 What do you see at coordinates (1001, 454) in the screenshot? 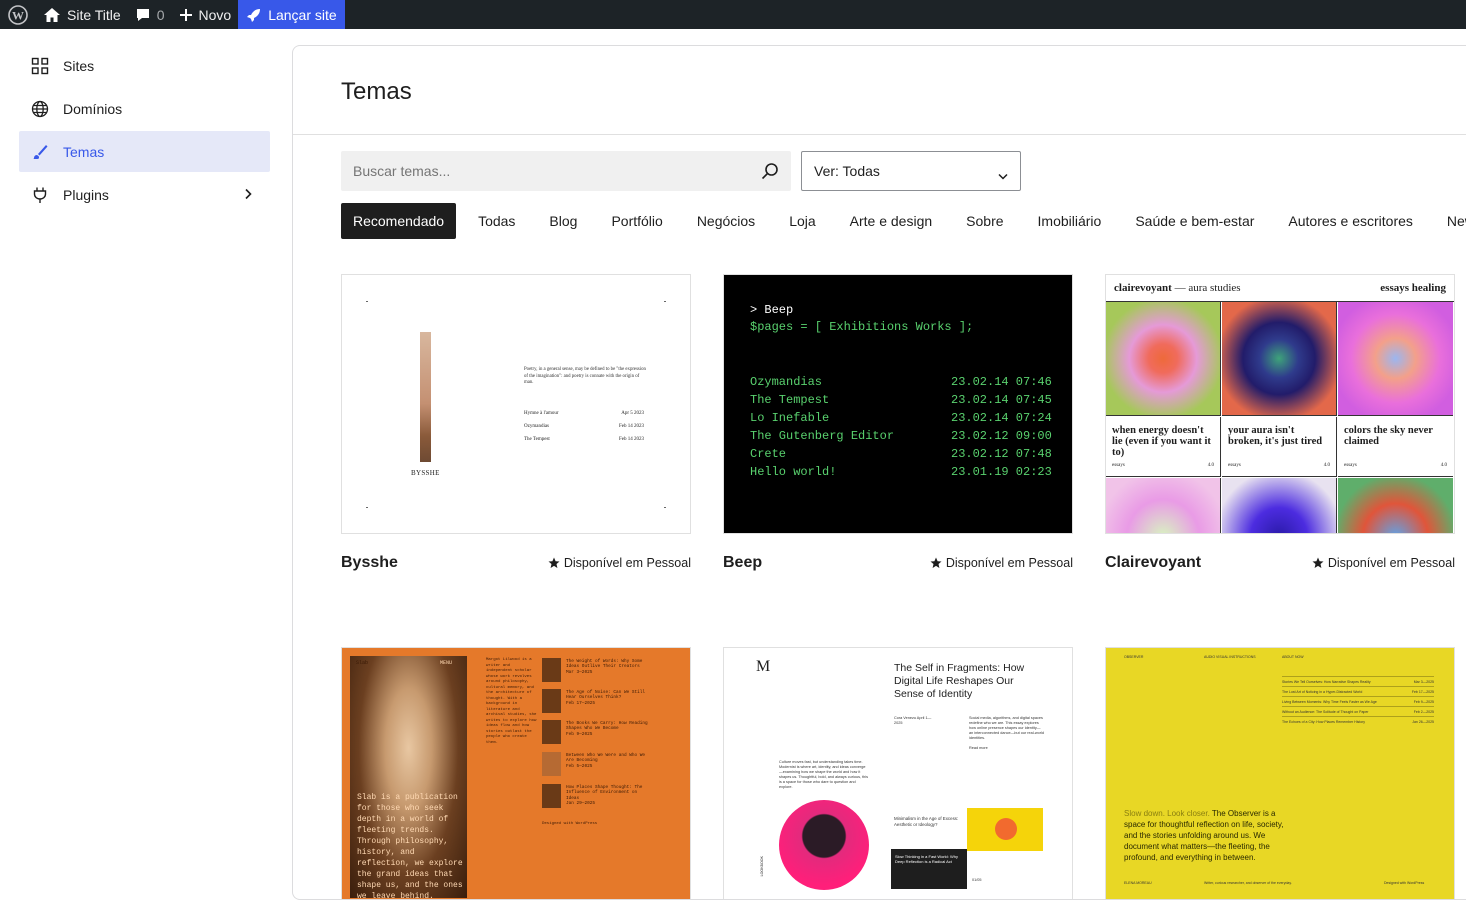
I see `preview-post-date: 23.02.12 07:48` at bounding box center [1001, 454].